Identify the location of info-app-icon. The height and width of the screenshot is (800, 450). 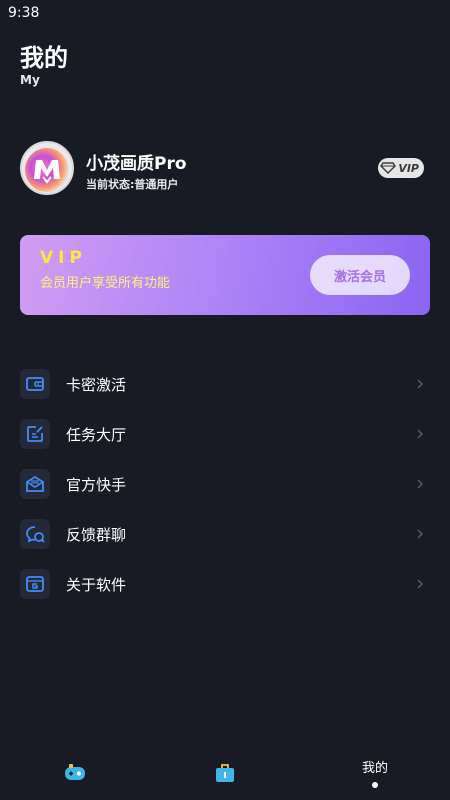
(35, 584).